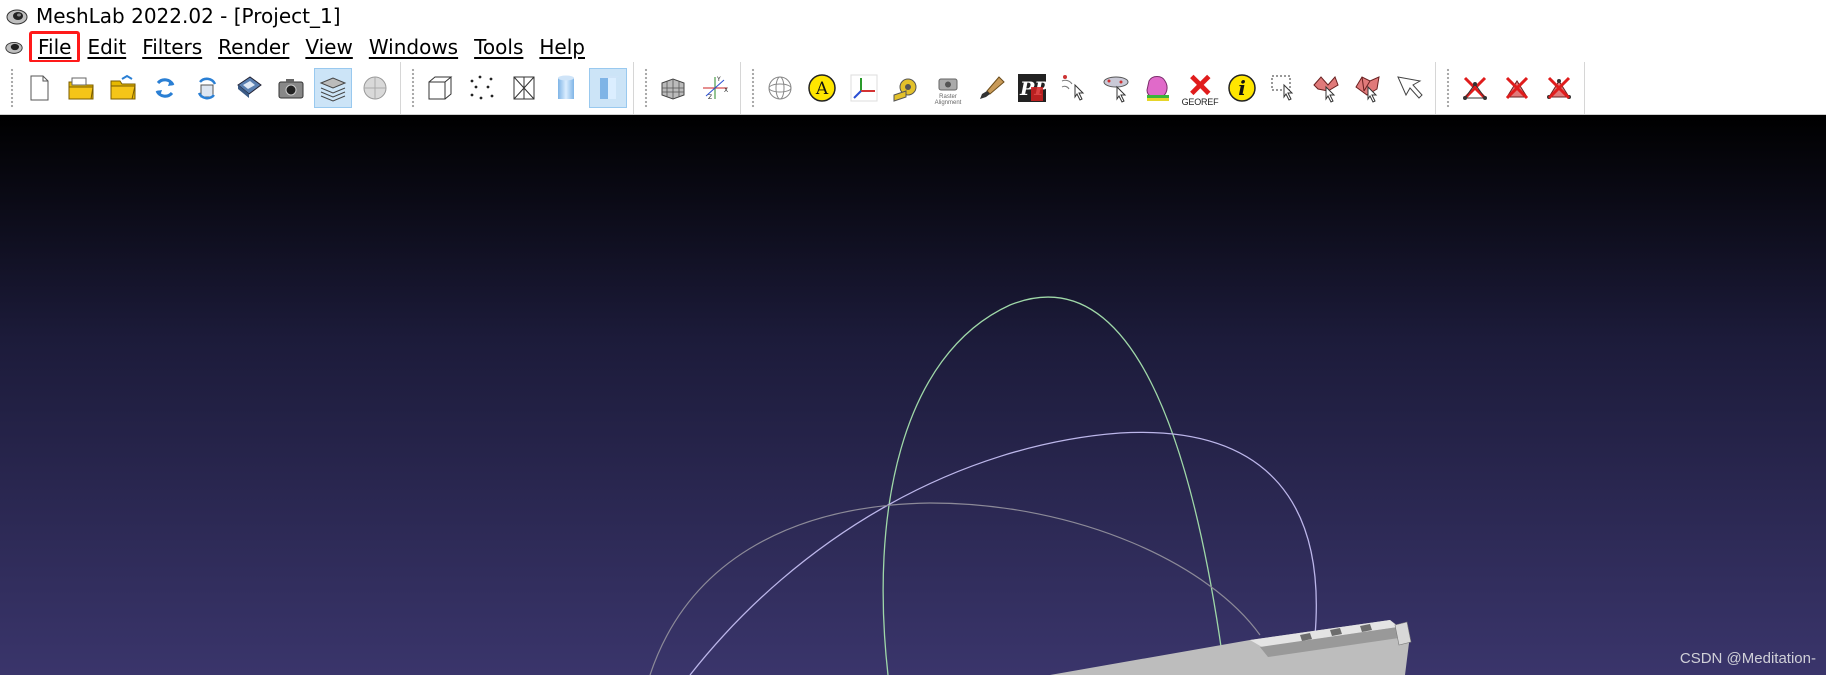  What do you see at coordinates (718, 79) in the screenshot?
I see `svg-text: Y` at bounding box center [718, 79].